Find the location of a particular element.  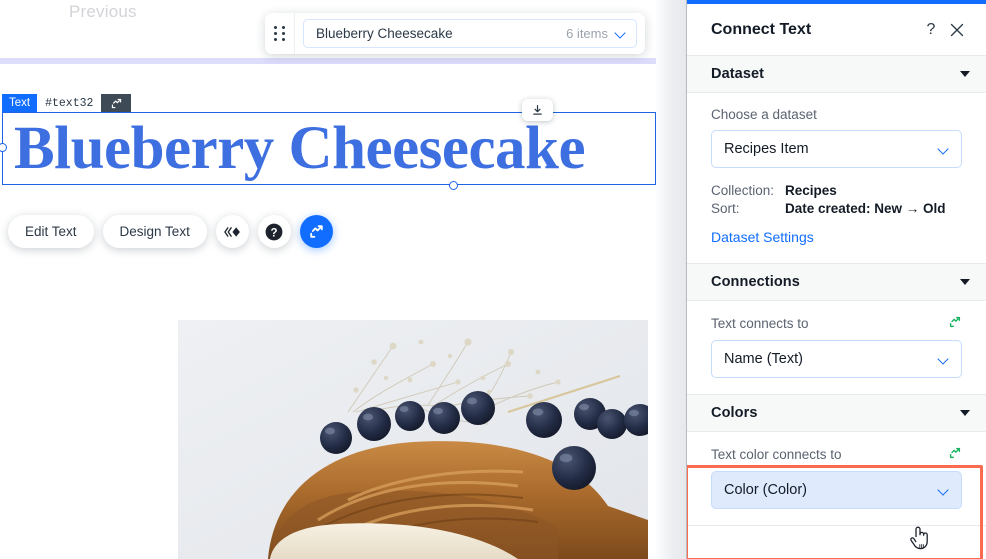

section-body-colors: Text color connects to Color (Color) is located at coordinates (836, 479).